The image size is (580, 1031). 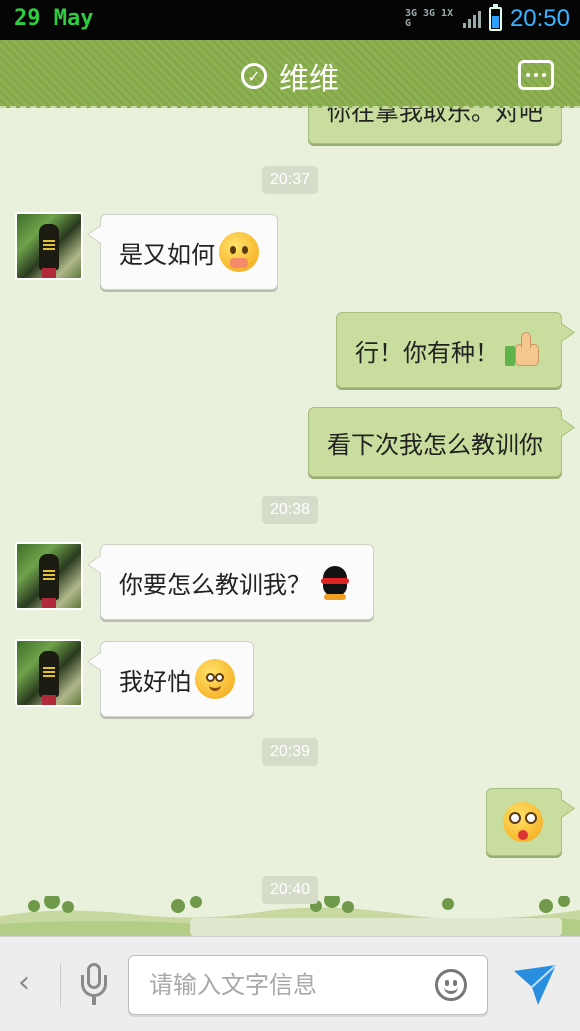 I want to click on send-icon, so click(x=535, y=984).